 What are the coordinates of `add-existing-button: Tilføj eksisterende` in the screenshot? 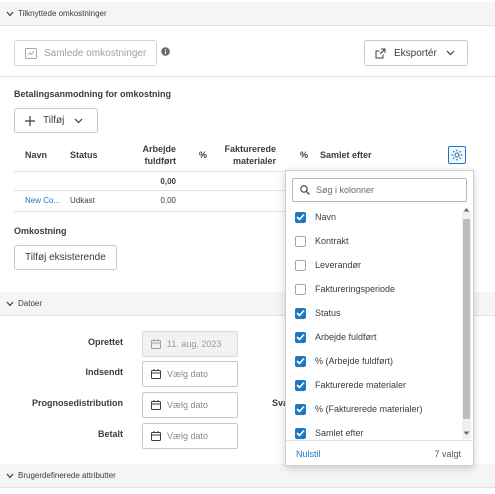 It's located at (65, 257).